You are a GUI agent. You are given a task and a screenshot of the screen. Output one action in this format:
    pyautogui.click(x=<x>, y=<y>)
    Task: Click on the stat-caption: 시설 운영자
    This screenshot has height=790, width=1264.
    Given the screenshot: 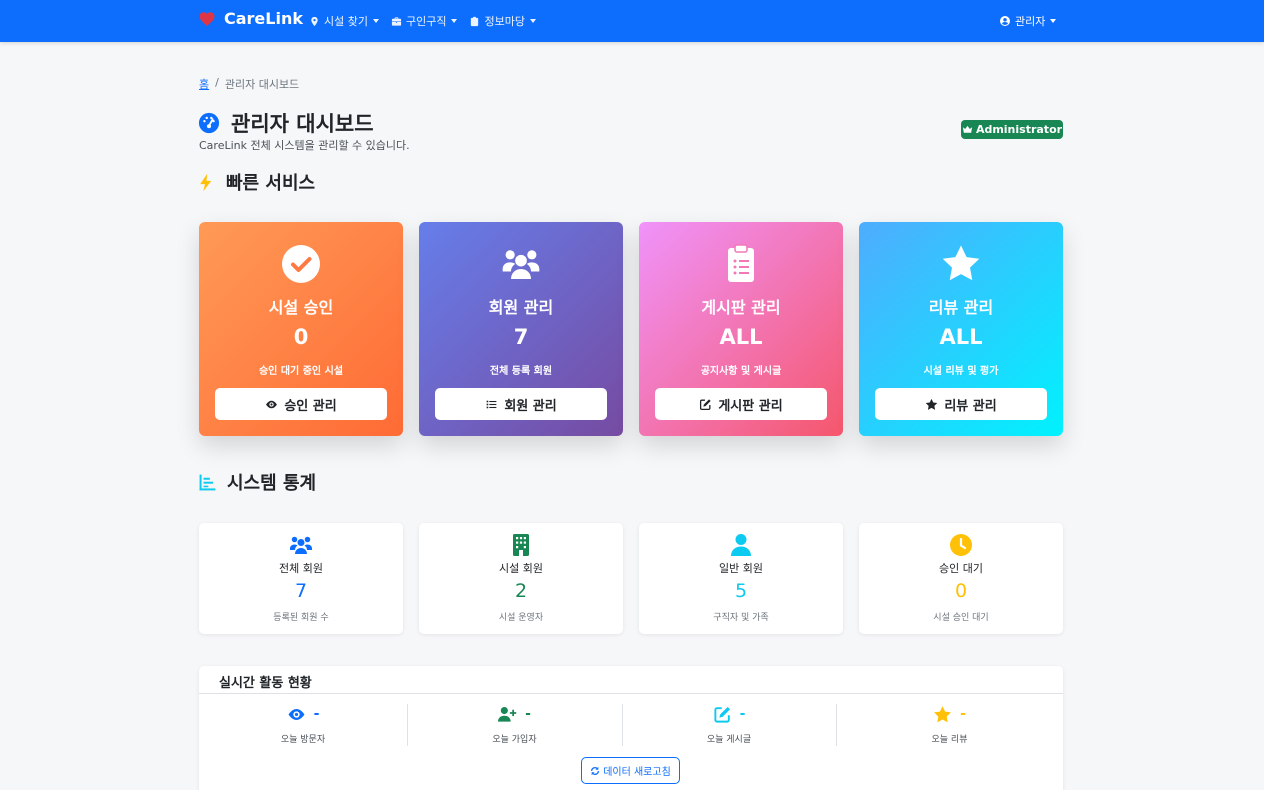 What is the action you would take?
    pyautogui.click(x=521, y=618)
    